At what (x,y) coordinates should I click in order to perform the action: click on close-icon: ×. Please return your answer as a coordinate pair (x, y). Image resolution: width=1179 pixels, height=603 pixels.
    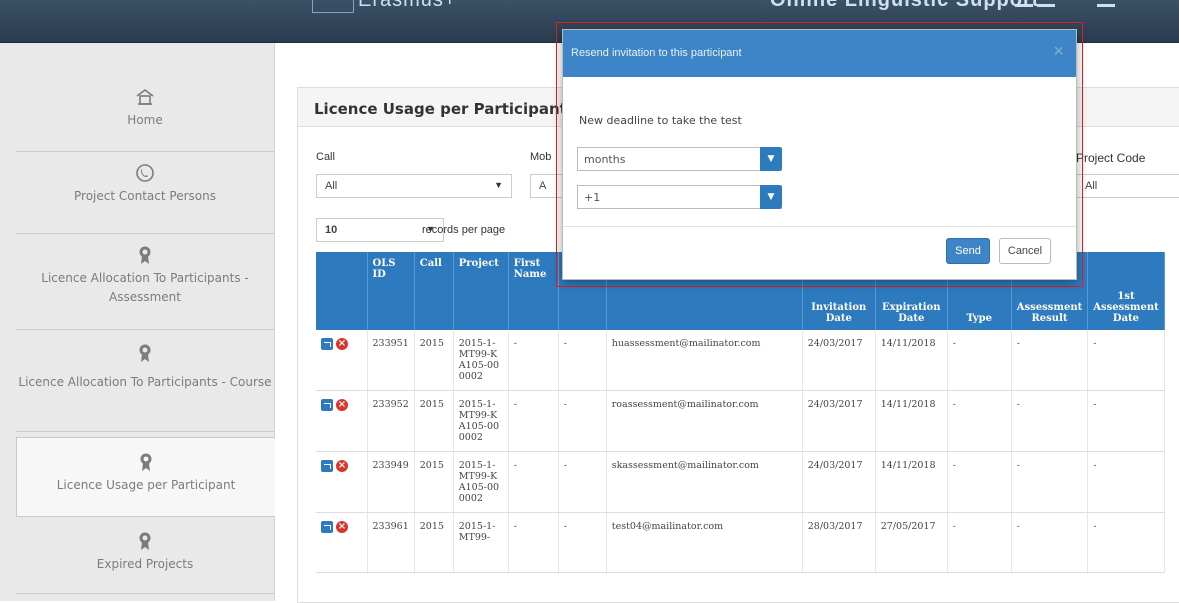
    Looking at the image, I should click on (1058, 51).